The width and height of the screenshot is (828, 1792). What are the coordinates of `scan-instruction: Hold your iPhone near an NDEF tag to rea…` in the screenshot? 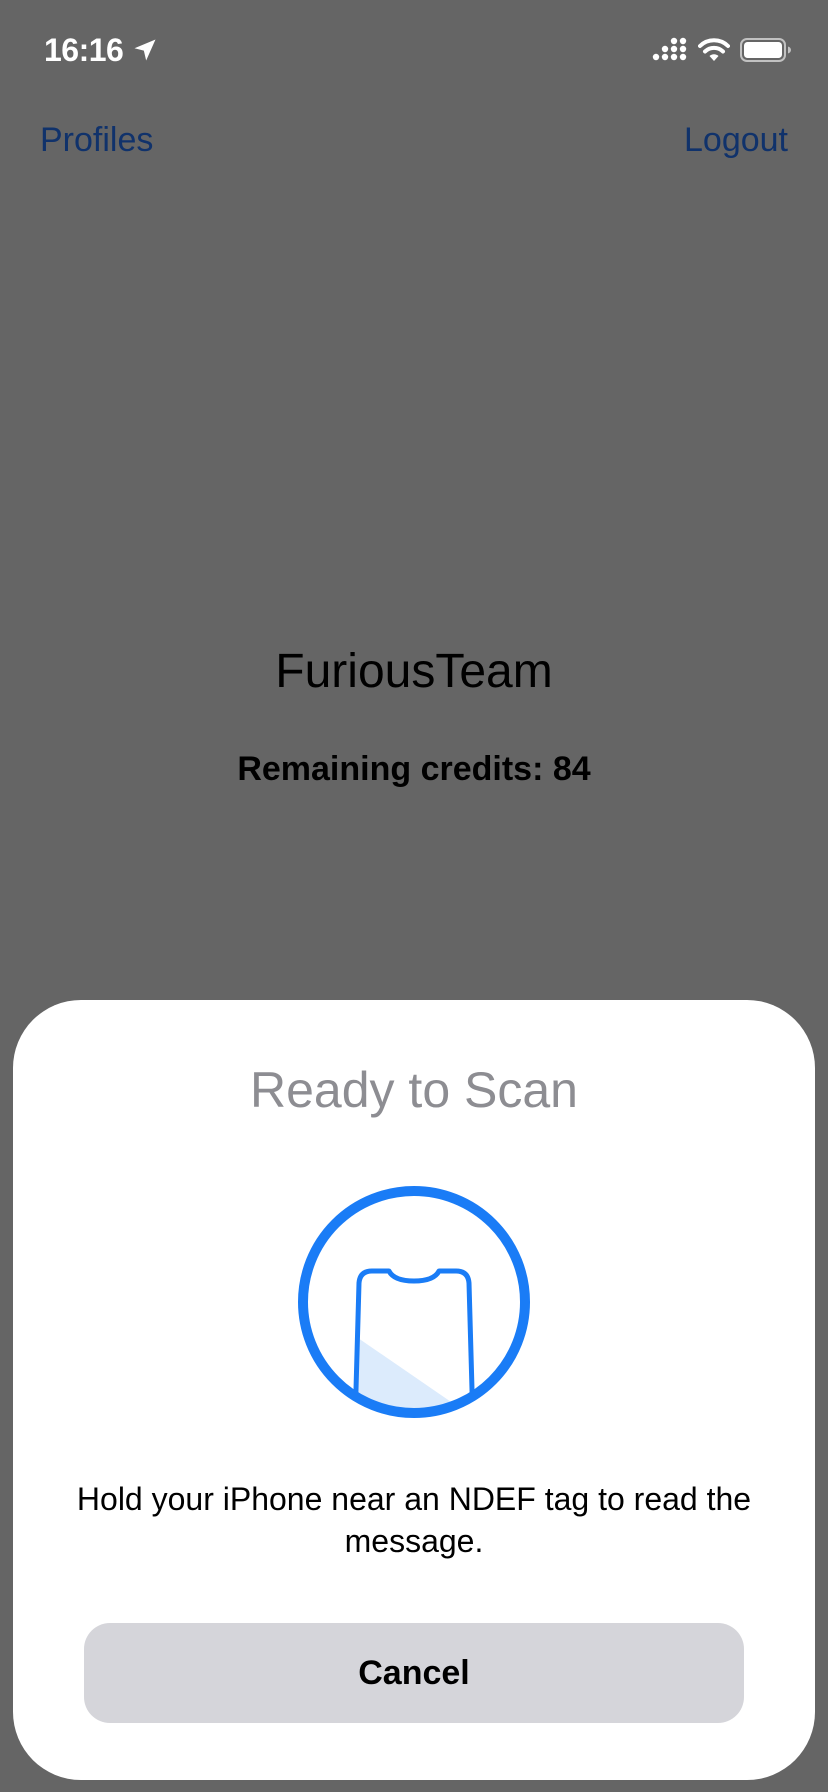 It's located at (414, 1520).